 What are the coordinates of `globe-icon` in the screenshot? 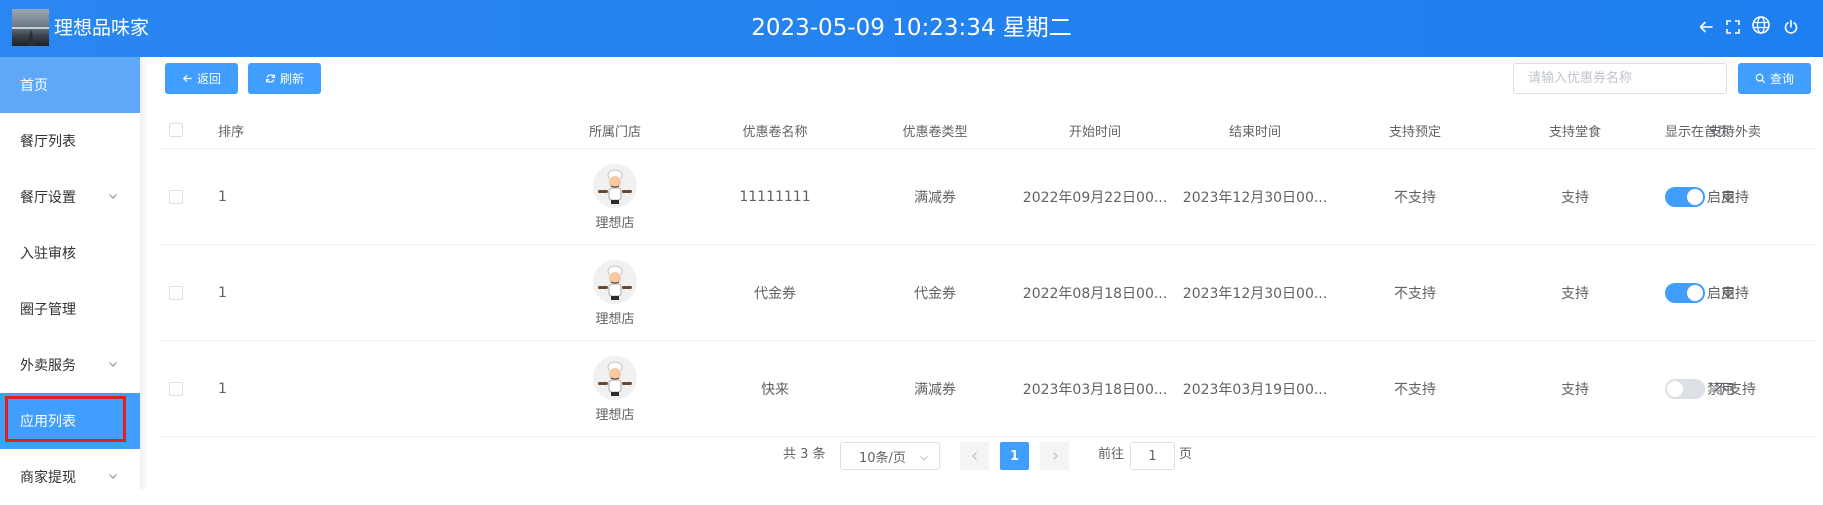 It's located at (1761, 25).